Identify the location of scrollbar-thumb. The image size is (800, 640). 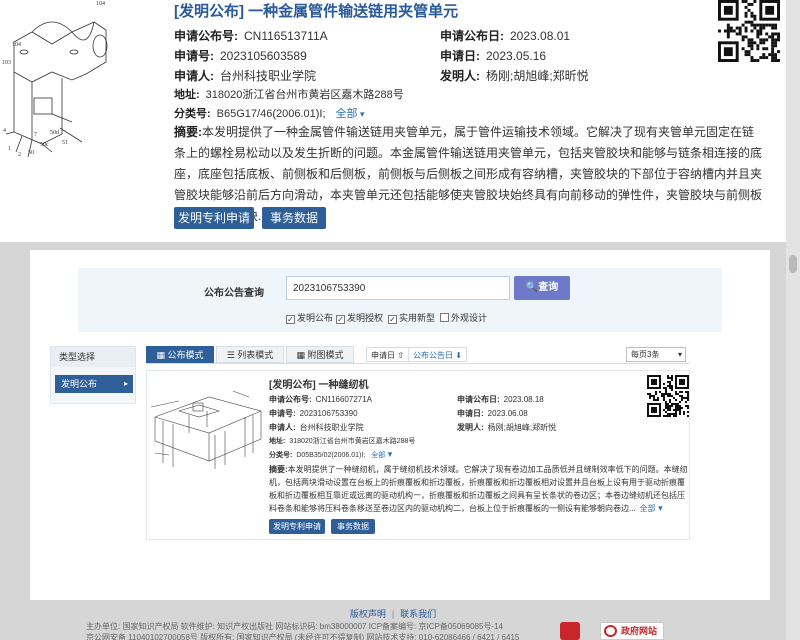
(793, 264).